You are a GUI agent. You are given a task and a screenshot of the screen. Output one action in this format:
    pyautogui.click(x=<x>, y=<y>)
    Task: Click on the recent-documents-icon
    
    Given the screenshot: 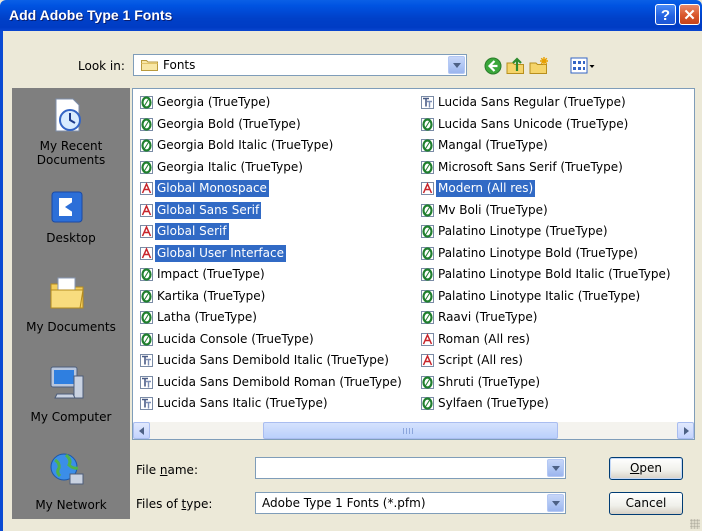 What is the action you would take?
    pyautogui.click(x=68, y=115)
    